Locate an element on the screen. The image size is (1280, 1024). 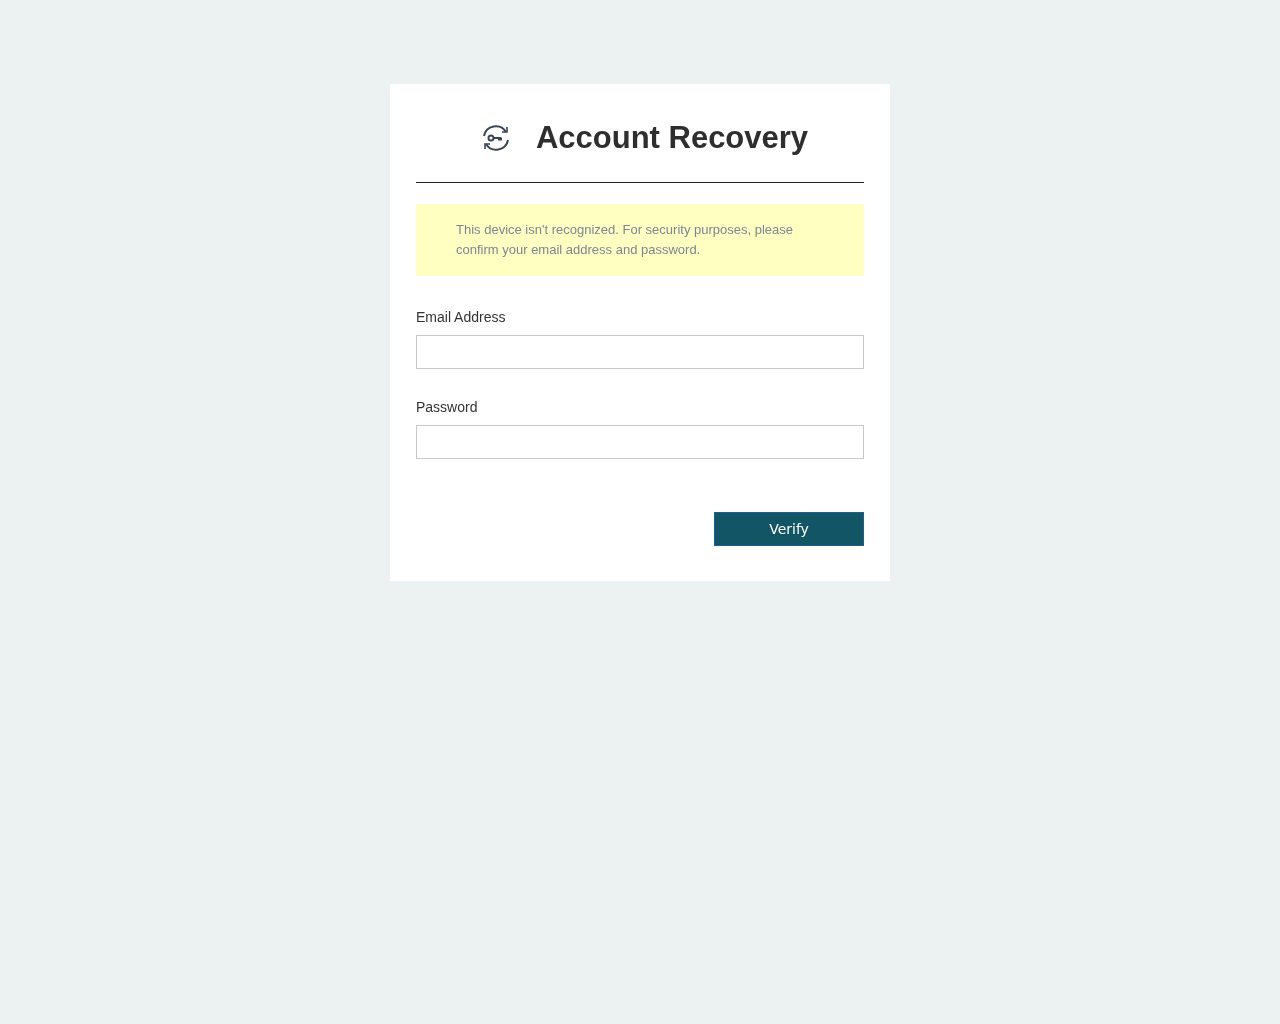
field-label: Password is located at coordinates (447, 407).